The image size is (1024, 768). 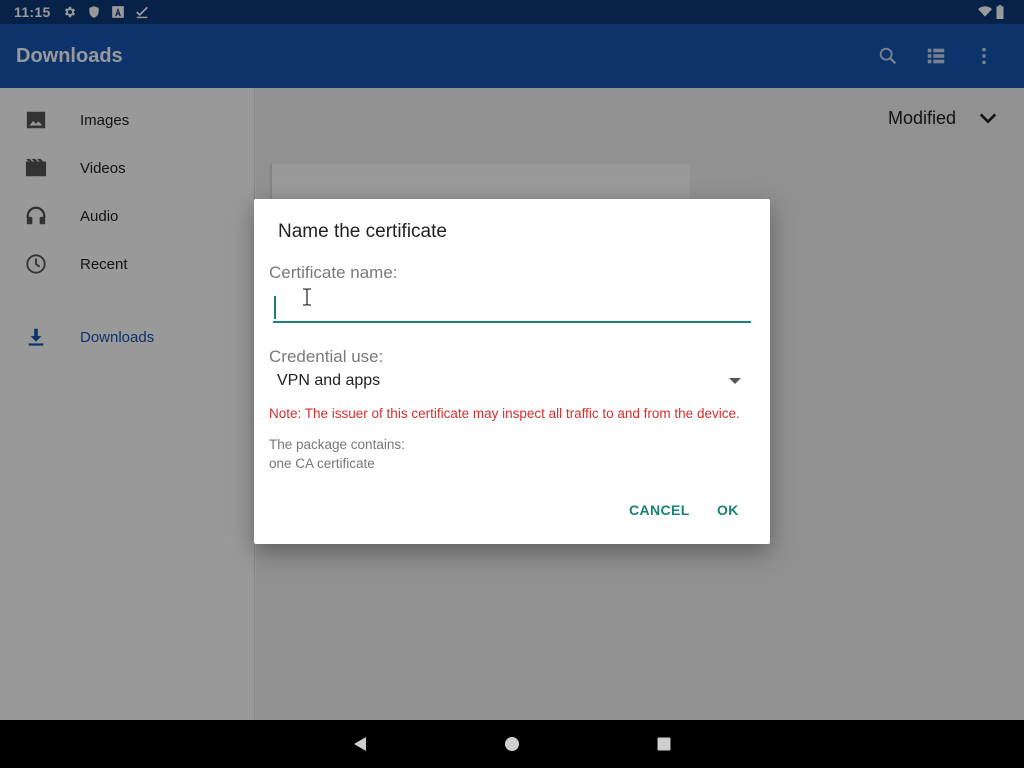 What do you see at coordinates (728, 510) in the screenshot?
I see `ok-button: OK` at bounding box center [728, 510].